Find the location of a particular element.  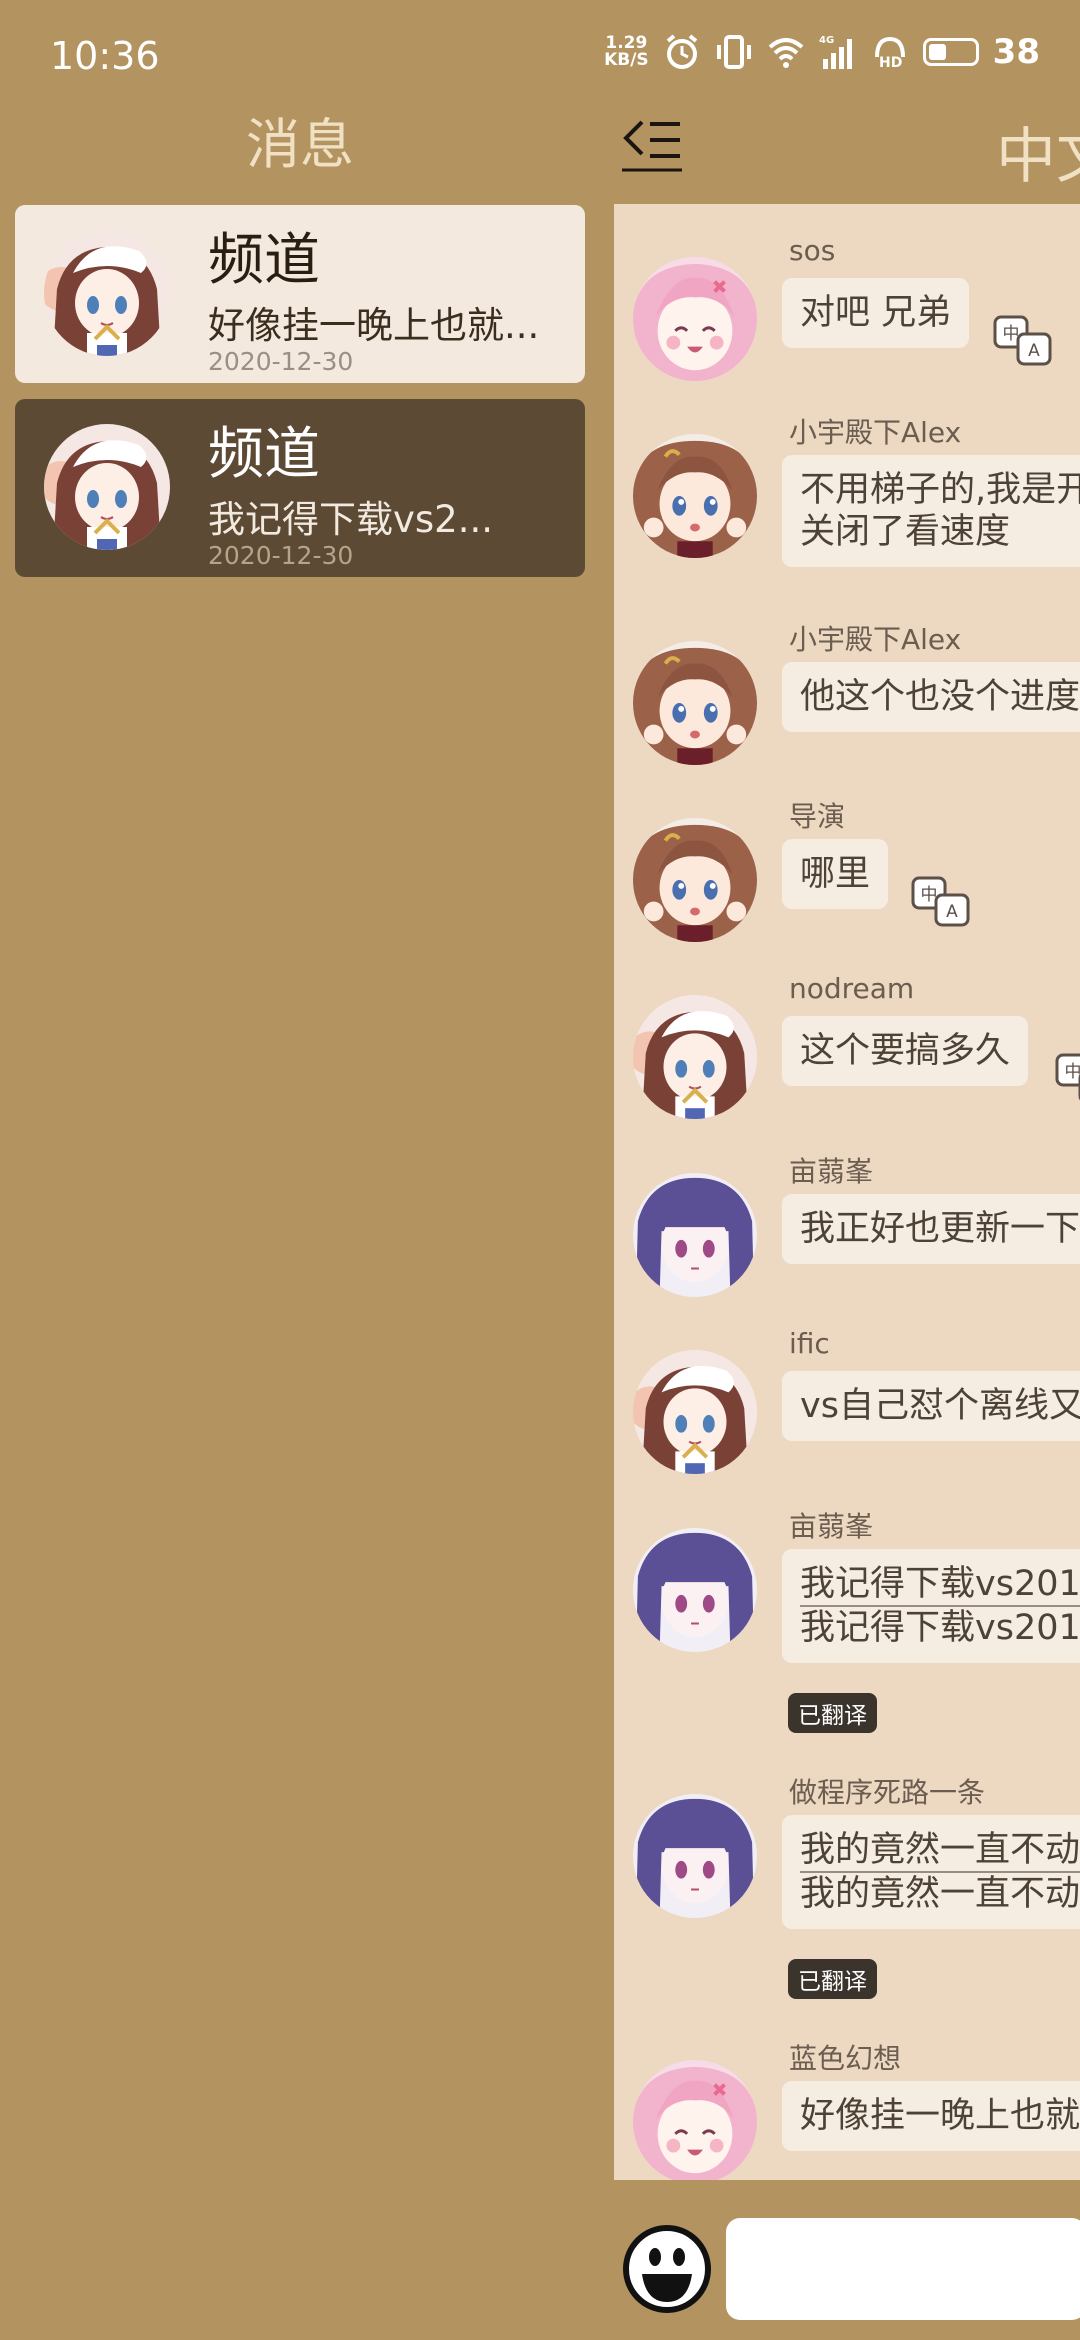

battery-level: 38 is located at coordinates (1016, 52).